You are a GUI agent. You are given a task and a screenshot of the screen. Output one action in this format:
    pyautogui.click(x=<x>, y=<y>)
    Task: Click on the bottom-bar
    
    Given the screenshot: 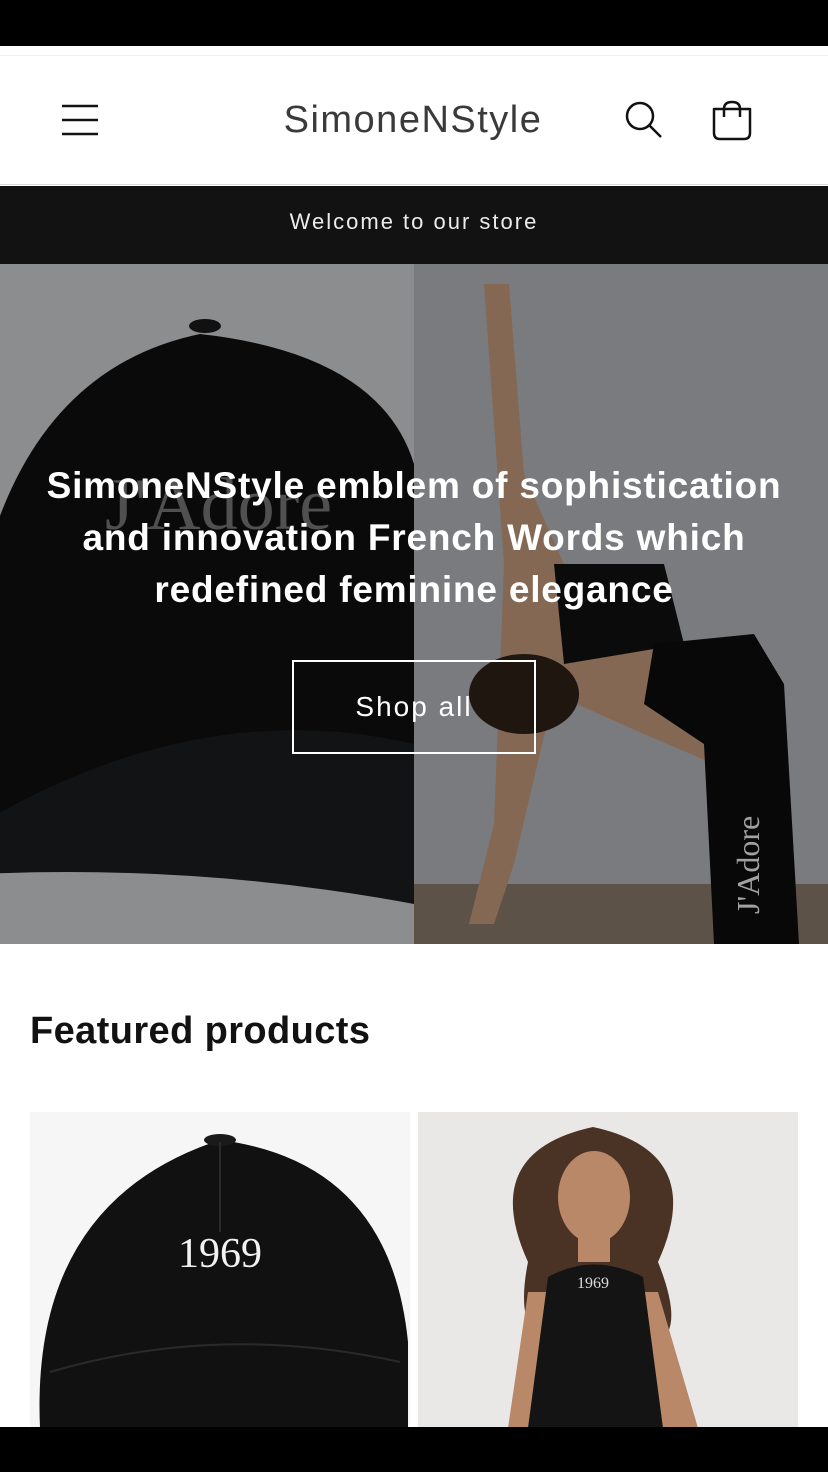 What is the action you would take?
    pyautogui.click(x=414, y=1449)
    